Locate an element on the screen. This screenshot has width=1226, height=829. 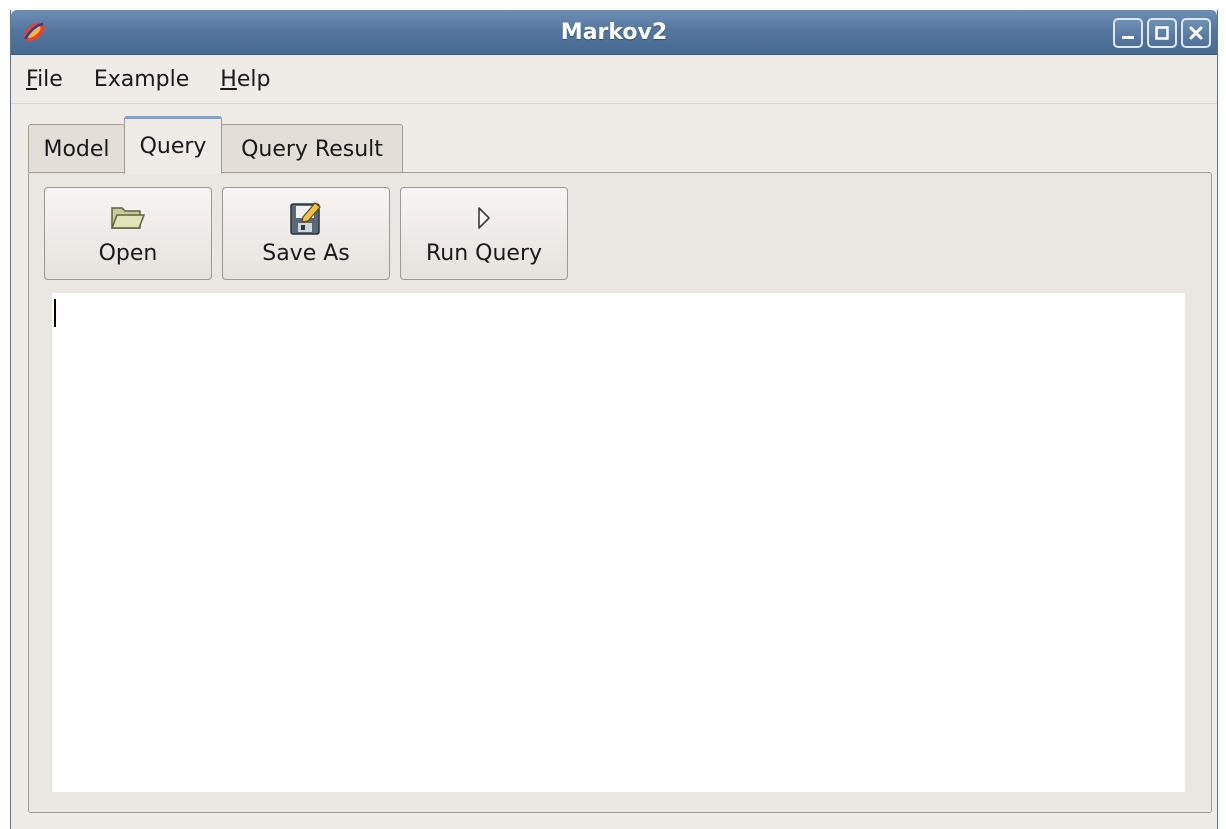
text-cursor is located at coordinates (55, 313).